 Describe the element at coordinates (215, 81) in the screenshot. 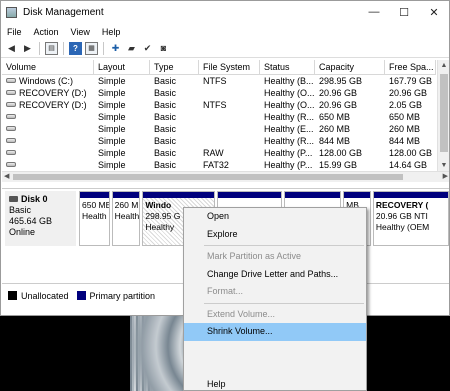

I see `table-cell-text: NTFS` at that location.